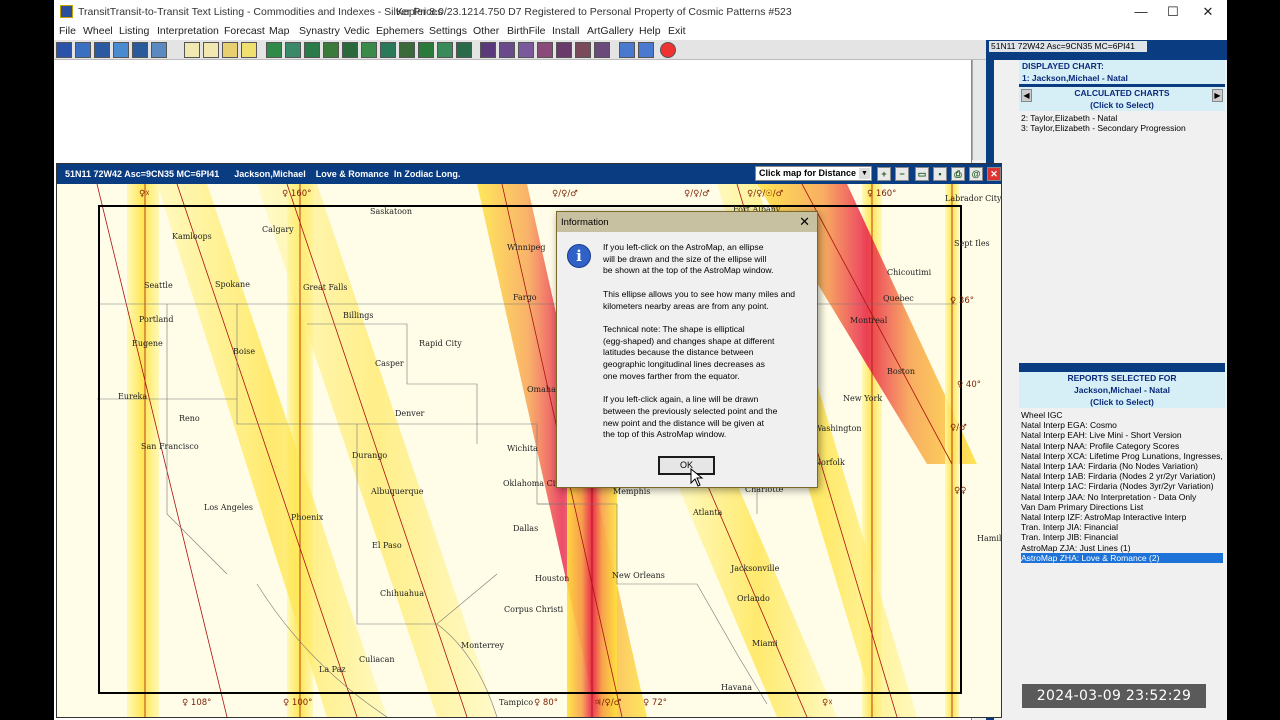  Describe the element at coordinates (973, 198) in the screenshot. I see `svg-text: Labrador City` at that location.